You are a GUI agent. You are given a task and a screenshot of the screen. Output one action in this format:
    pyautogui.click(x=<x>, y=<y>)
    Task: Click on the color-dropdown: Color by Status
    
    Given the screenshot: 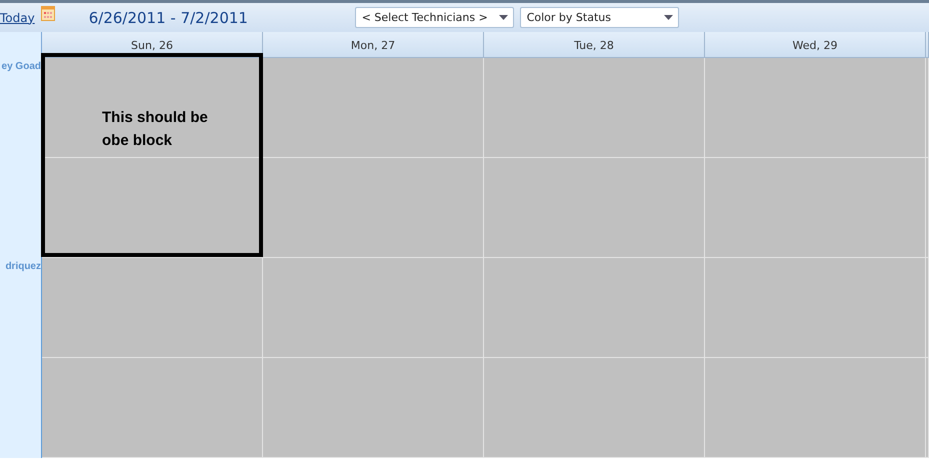 What is the action you would take?
    pyautogui.click(x=599, y=17)
    